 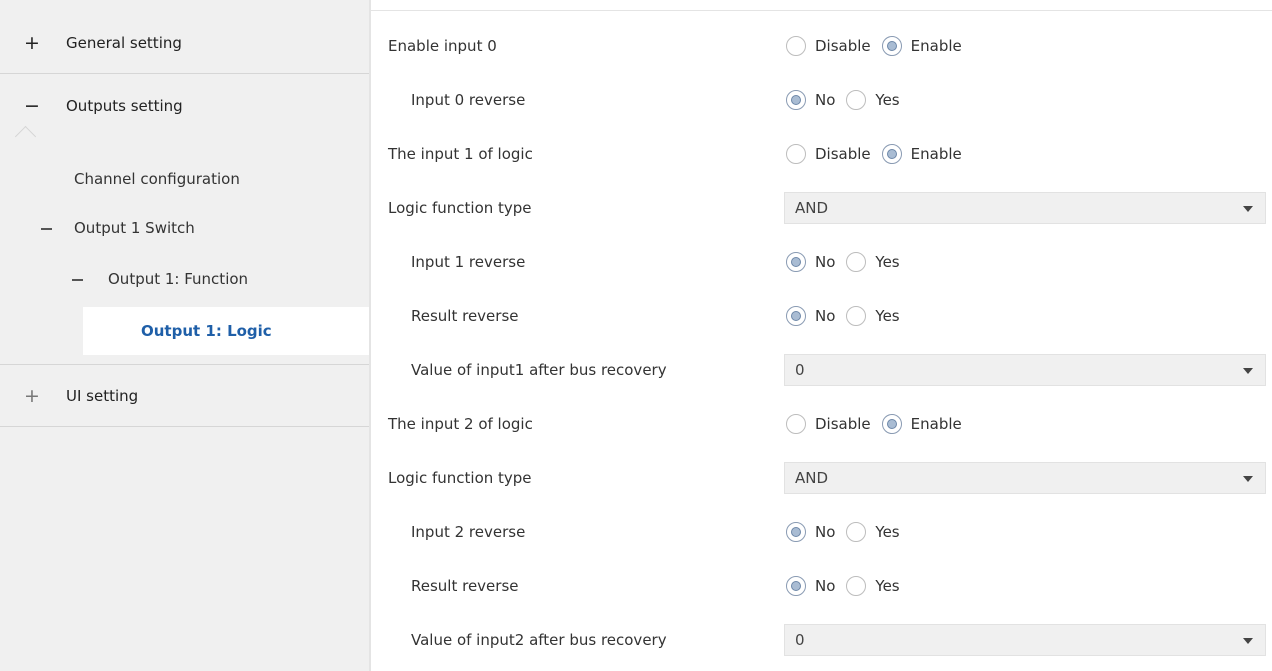 I want to click on param-row: Input 1 reverse No Yes, so click(x=821, y=262).